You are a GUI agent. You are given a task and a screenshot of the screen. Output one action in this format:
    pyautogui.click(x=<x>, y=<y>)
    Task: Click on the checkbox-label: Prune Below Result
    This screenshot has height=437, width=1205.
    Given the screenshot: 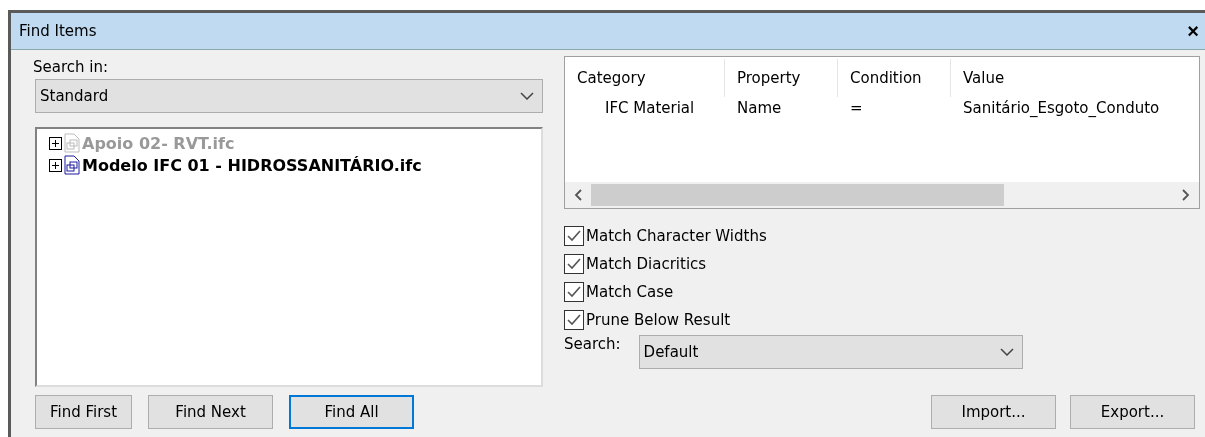 What is the action you would take?
    pyautogui.click(x=658, y=320)
    